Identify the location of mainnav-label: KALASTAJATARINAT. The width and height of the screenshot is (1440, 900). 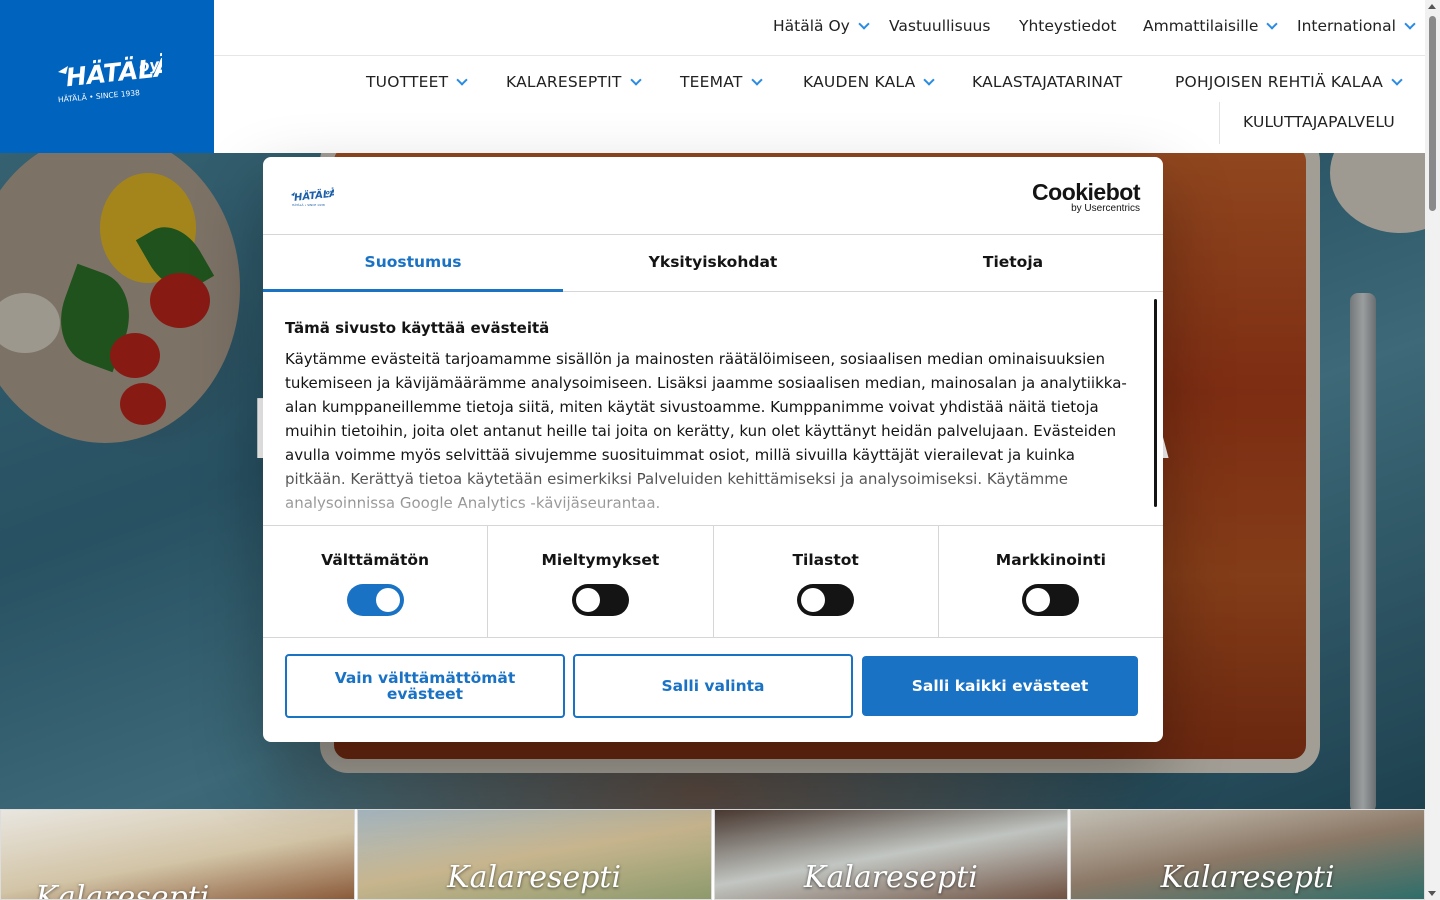
(1047, 82).